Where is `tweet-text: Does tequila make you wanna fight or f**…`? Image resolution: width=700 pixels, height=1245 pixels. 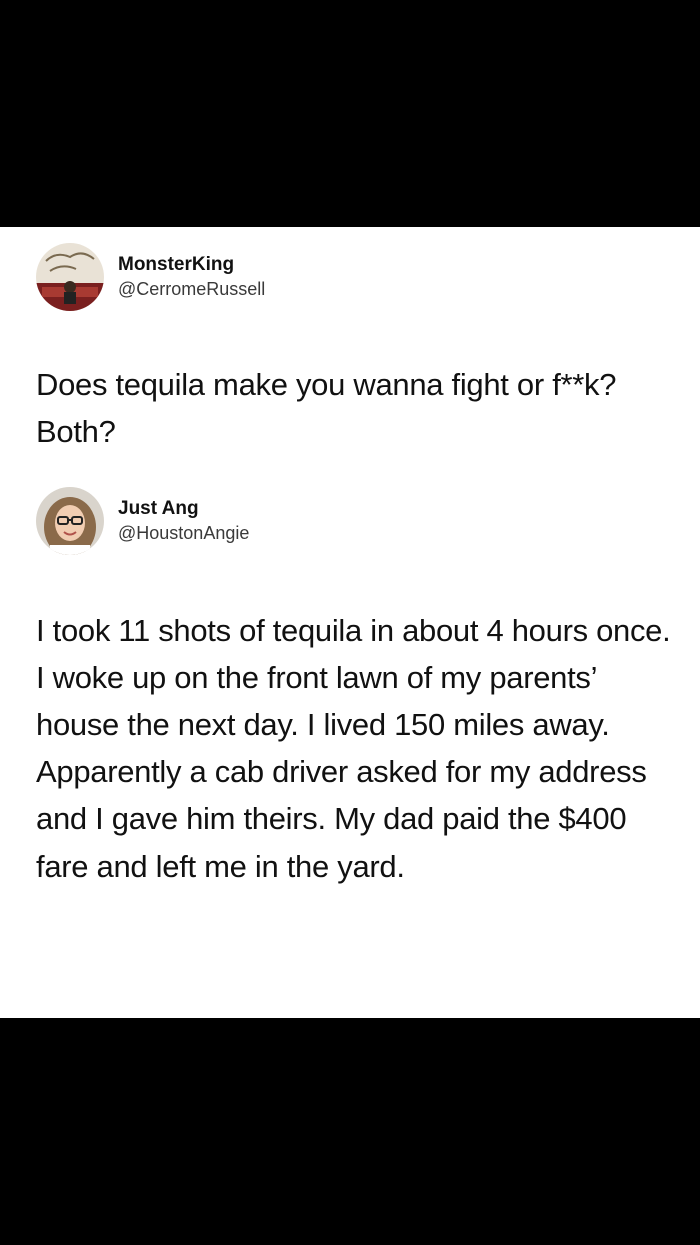
tweet-text: Does tequila make you wanna fight or f**… is located at coordinates (326, 408).